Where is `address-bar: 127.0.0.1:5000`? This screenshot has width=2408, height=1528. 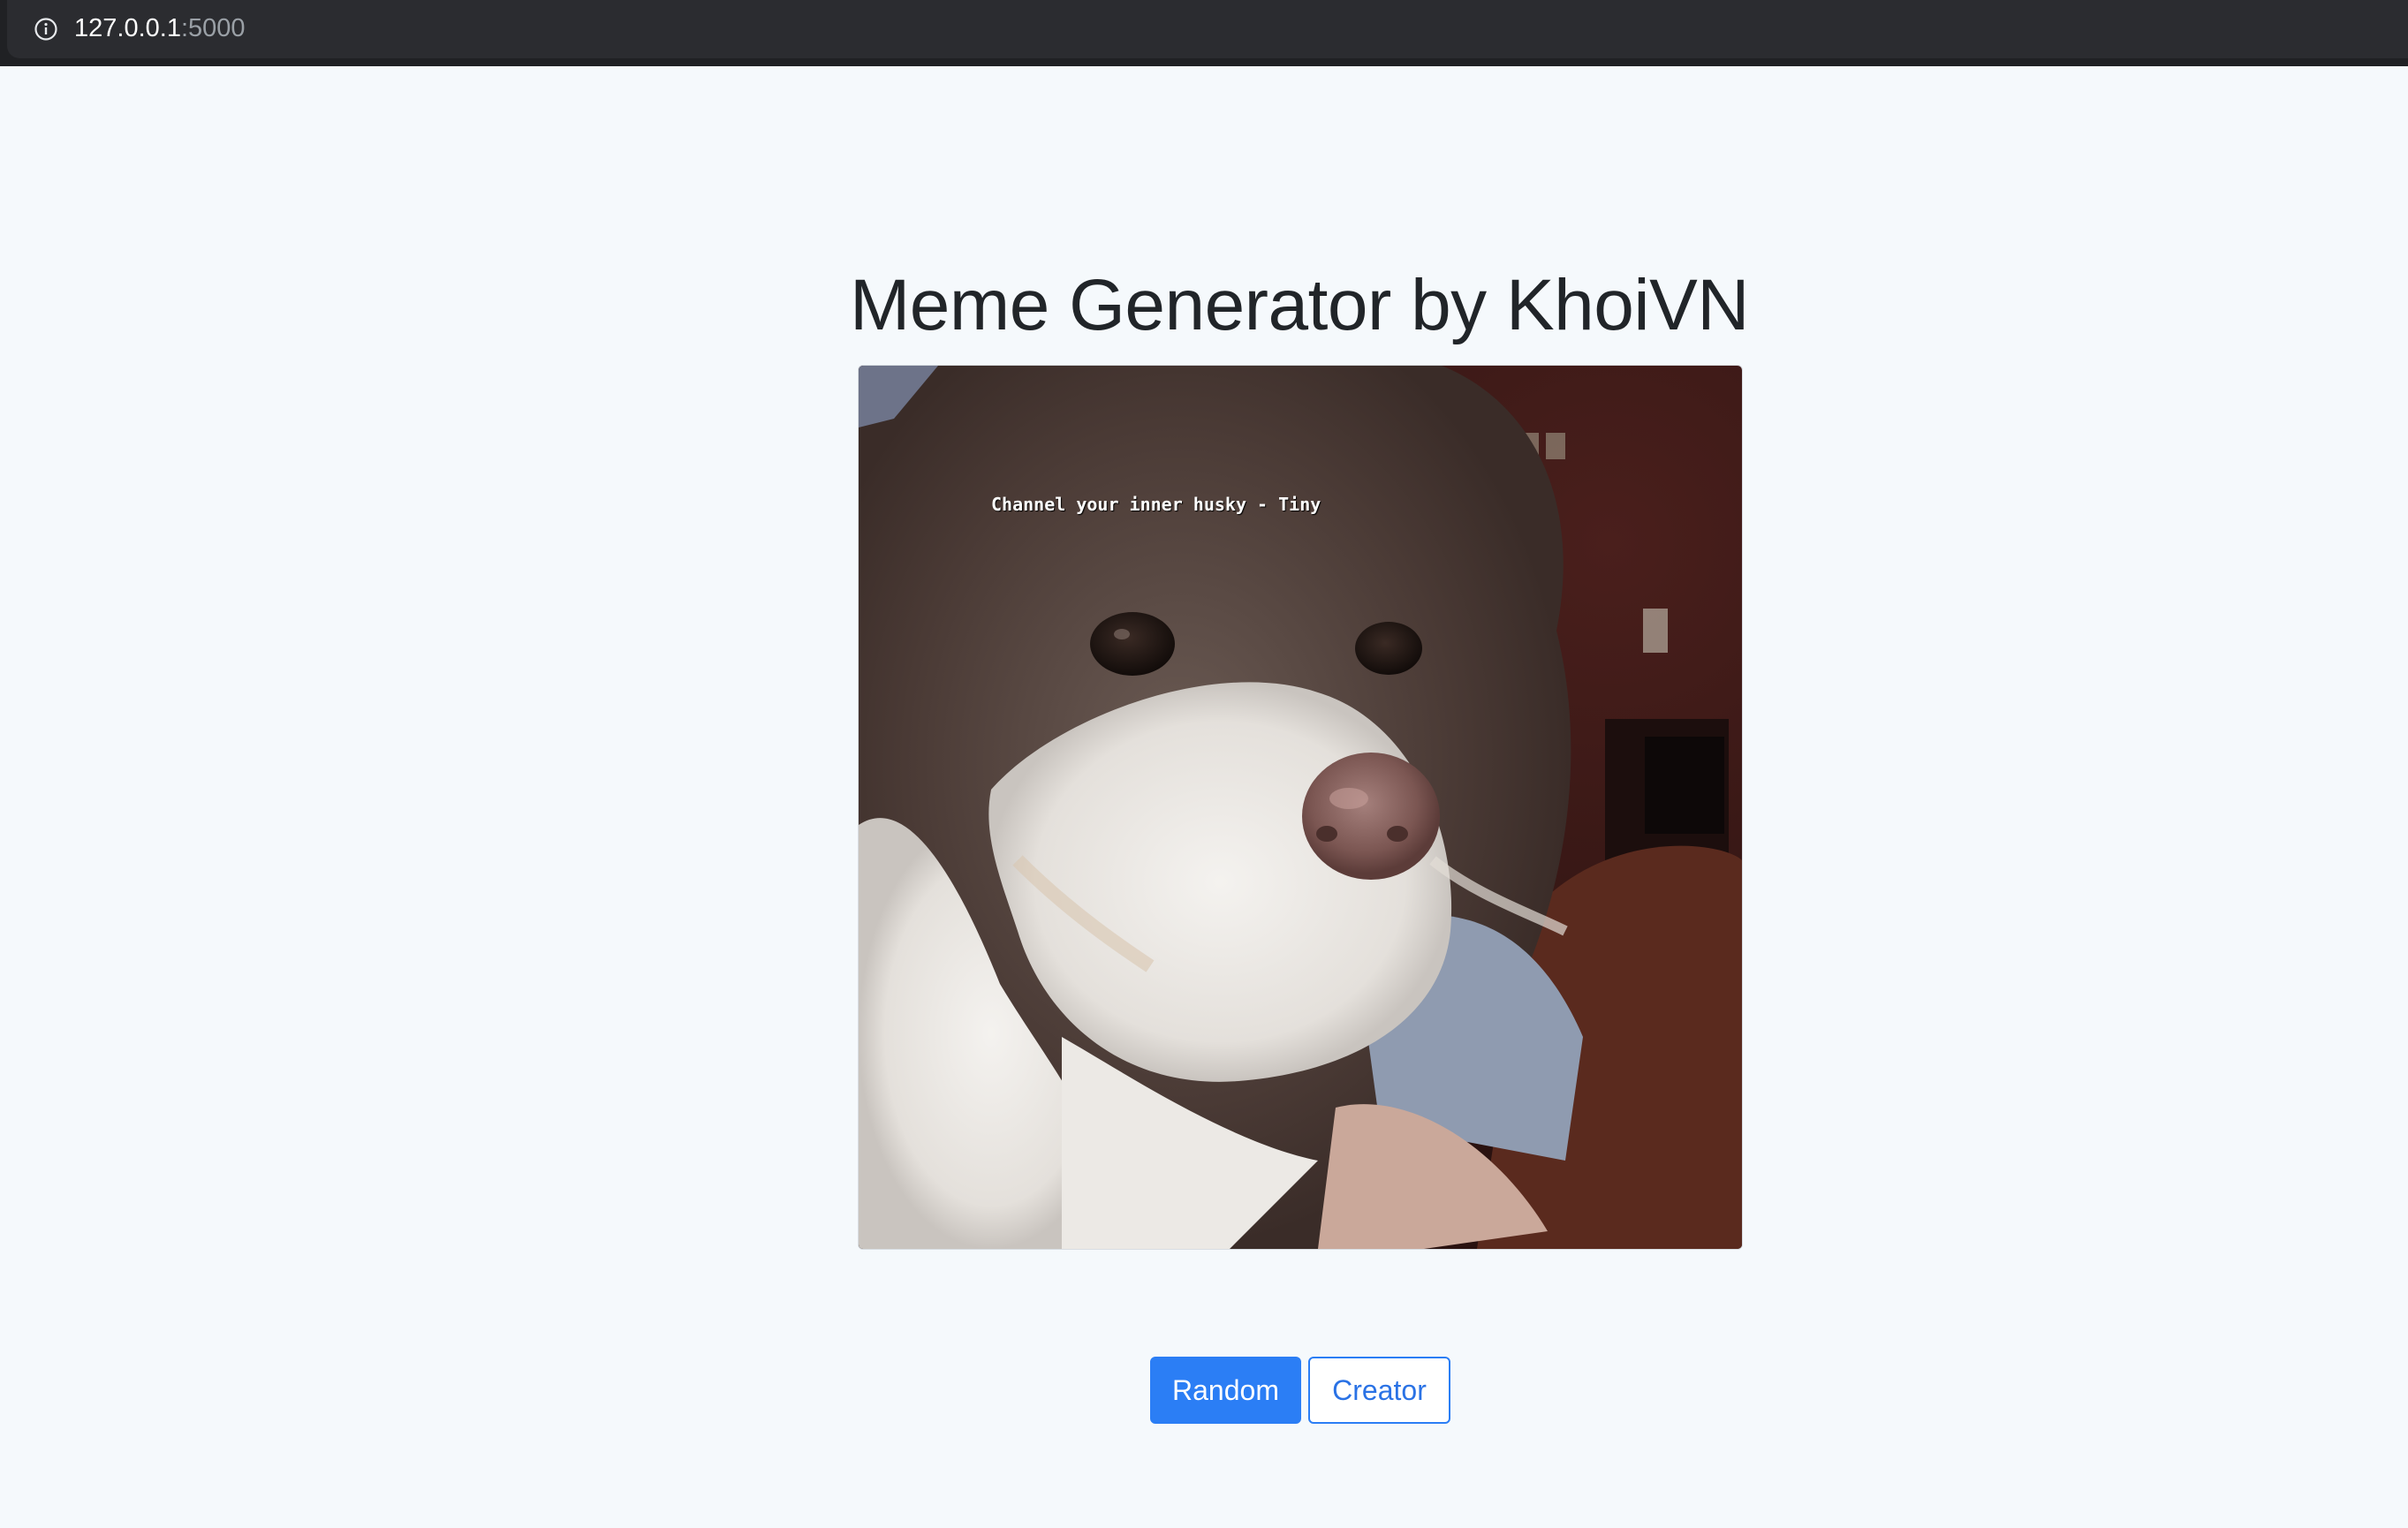
address-bar: 127.0.0.1:5000 is located at coordinates (1207, 29).